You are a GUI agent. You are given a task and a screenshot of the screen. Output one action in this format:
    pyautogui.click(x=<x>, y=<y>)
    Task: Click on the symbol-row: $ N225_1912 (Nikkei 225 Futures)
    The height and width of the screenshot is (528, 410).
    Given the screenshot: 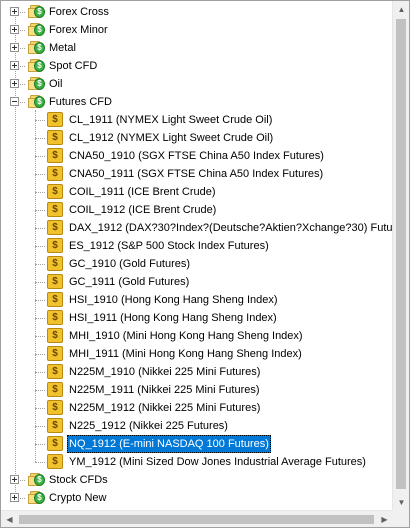 What is the action you would take?
    pyautogui.click(x=197, y=426)
    